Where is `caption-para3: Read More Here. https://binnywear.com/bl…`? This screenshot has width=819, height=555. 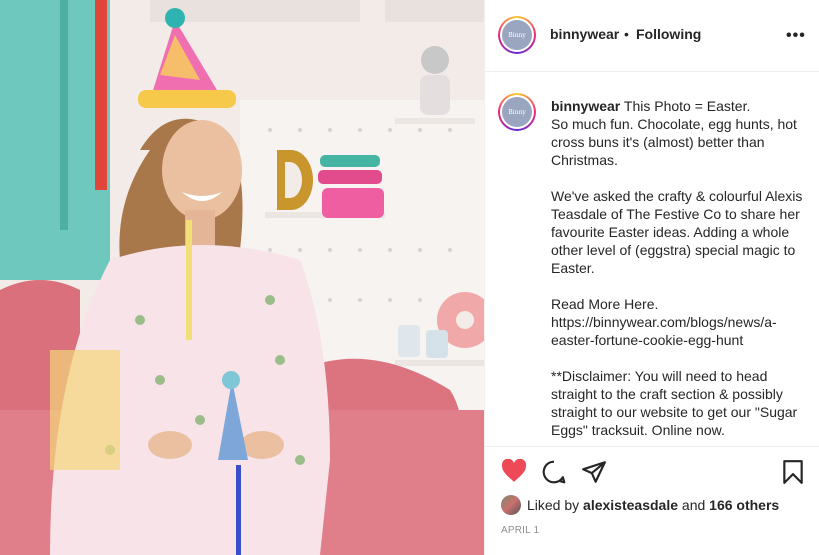
caption-para3: Read More Here. https://binnywear.com/bl… is located at coordinates (664, 322).